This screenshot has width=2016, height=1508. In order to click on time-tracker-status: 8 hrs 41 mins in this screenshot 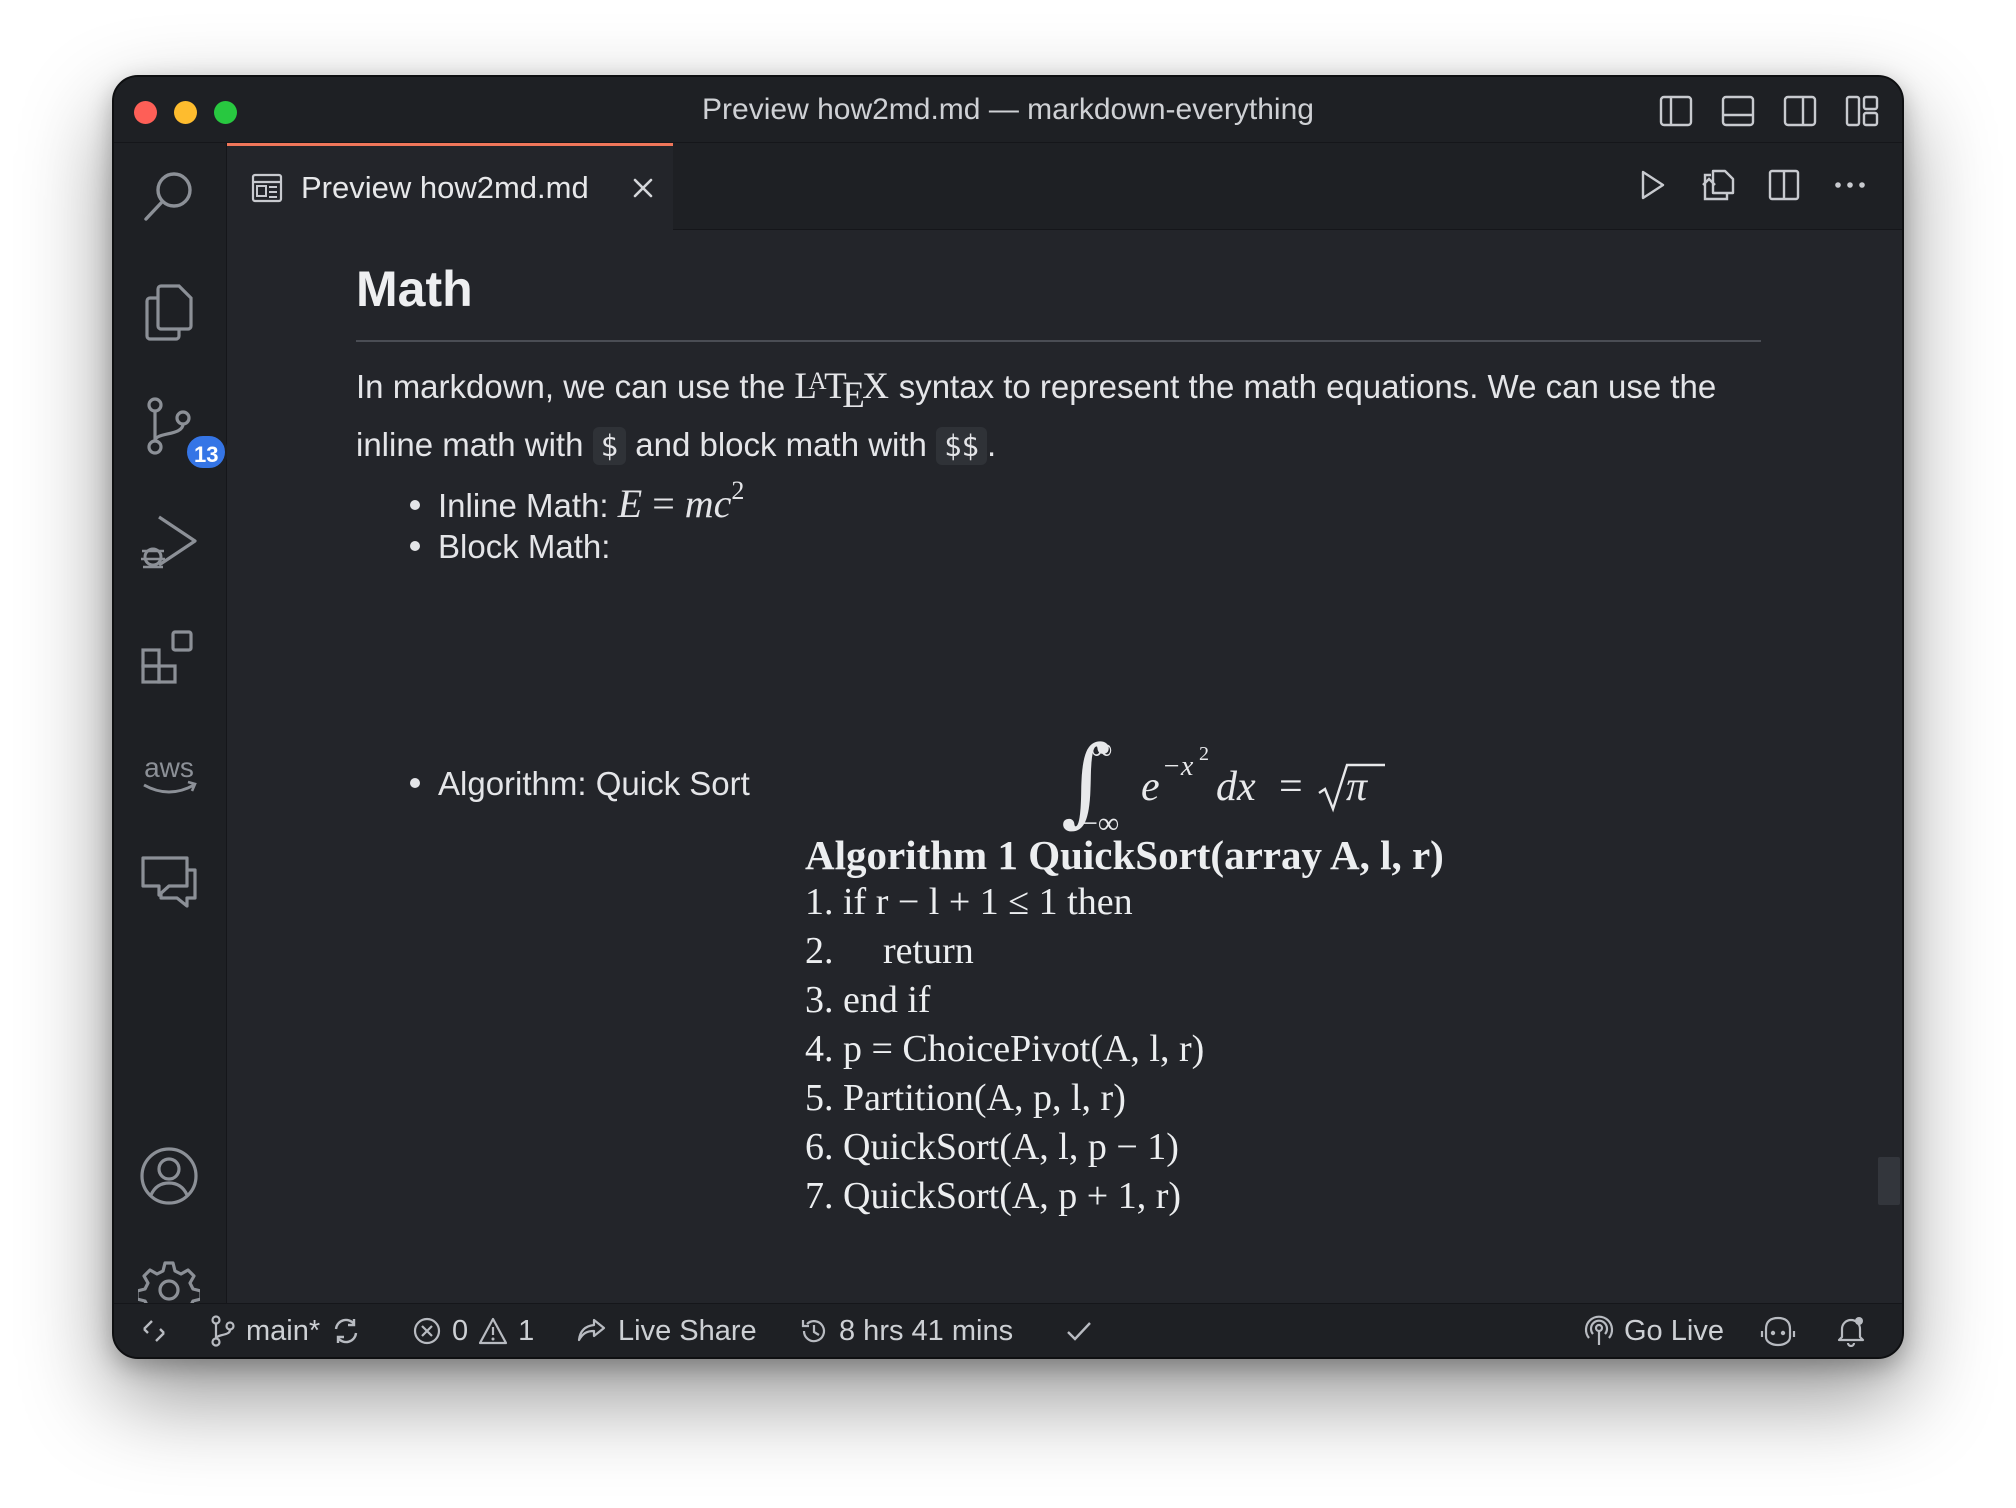, I will do `click(906, 1330)`.